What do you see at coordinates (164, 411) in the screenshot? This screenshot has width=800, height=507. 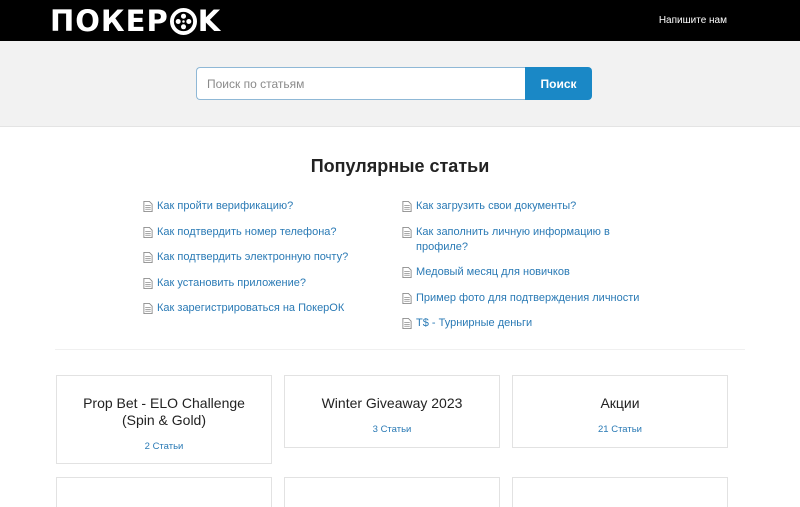 I see `category-title: Prop Bet - ELO Challenge (Spin & Gold)` at bounding box center [164, 411].